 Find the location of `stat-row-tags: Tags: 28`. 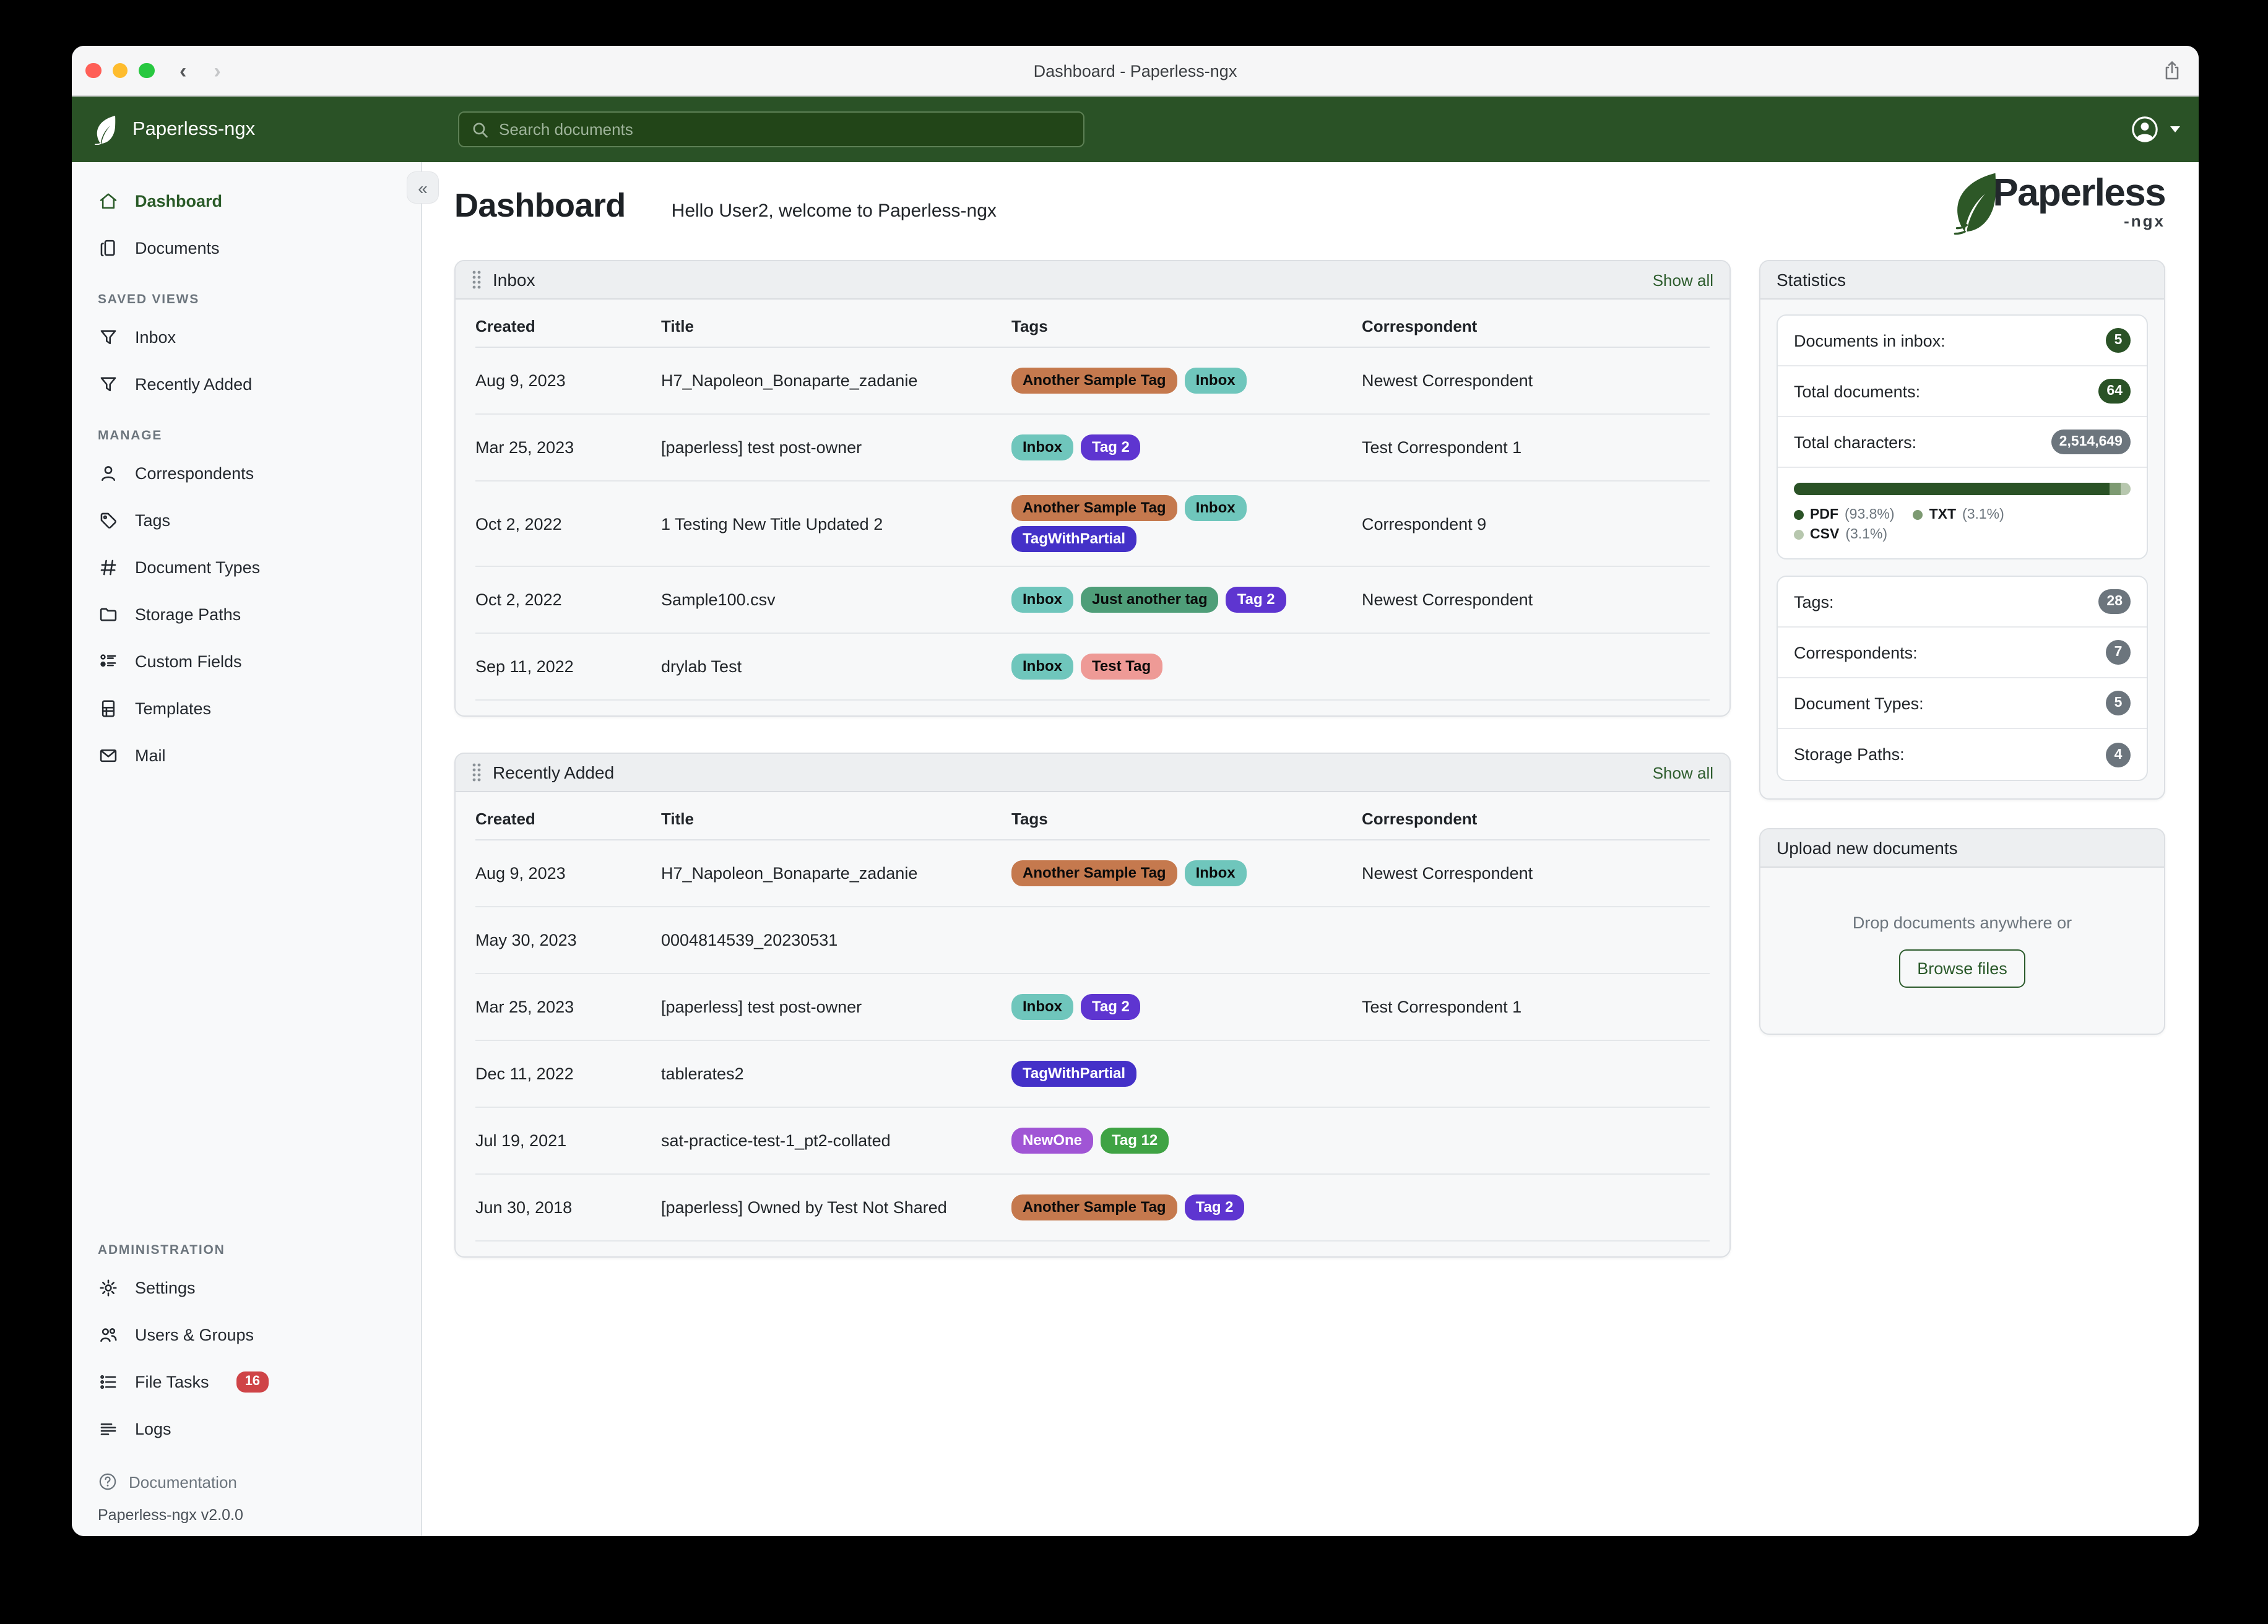

stat-row-tags: Tags: 28 is located at coordinates (1962, 602).